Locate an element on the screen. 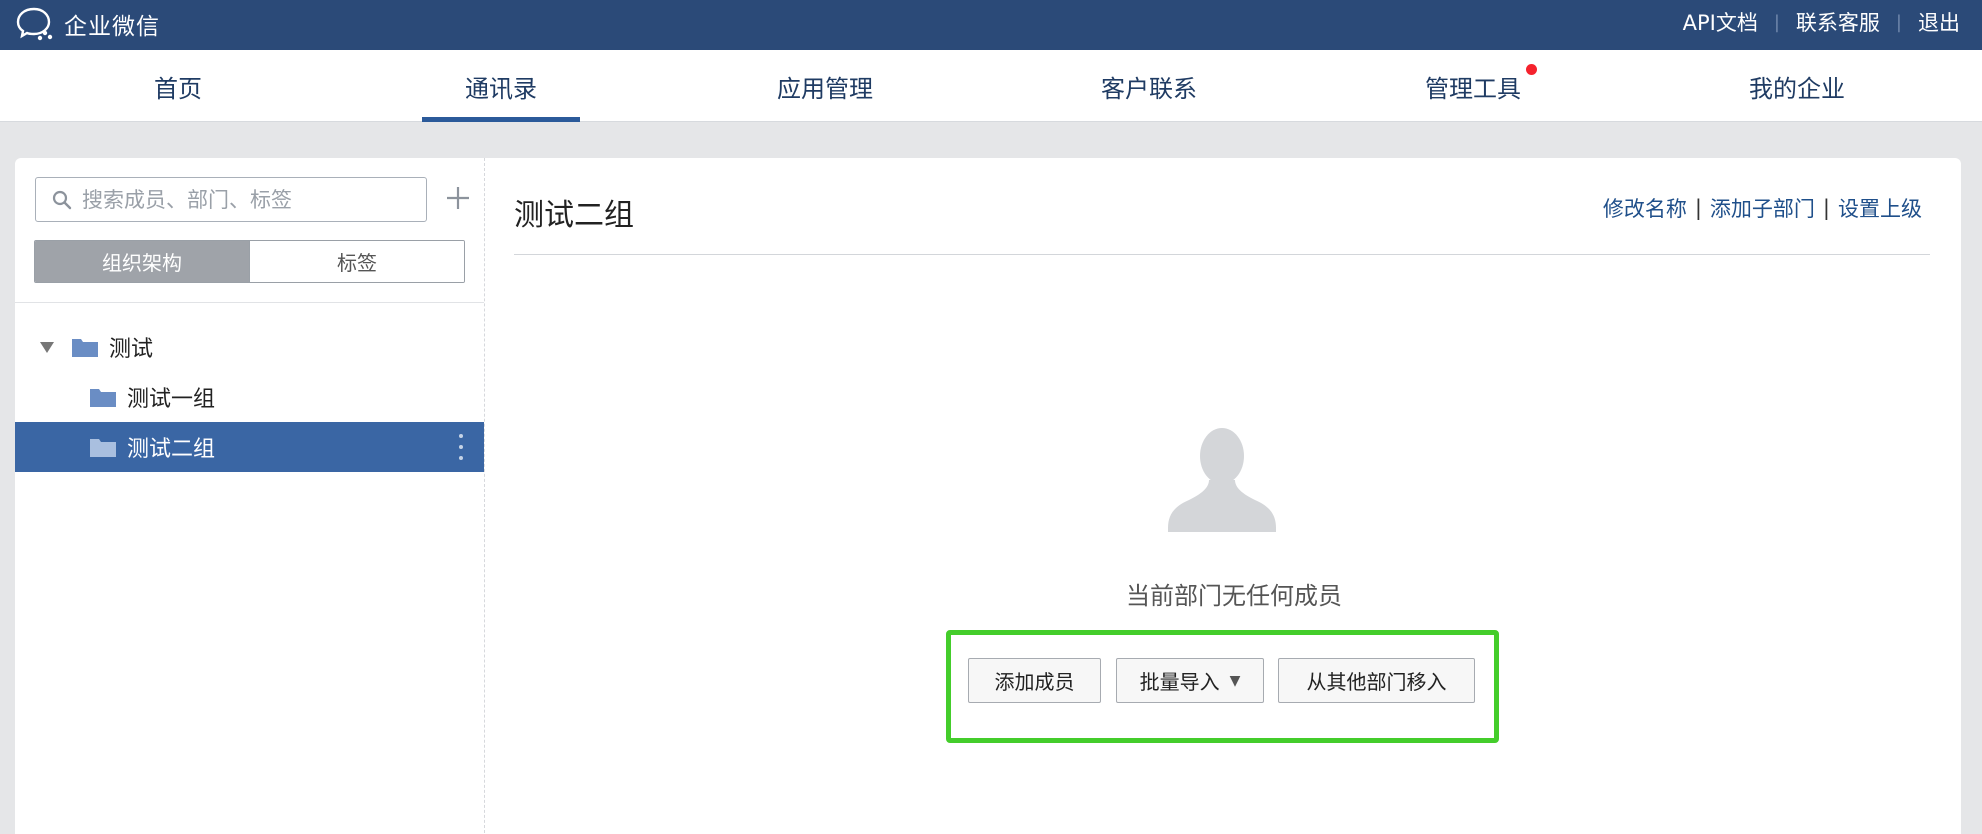 The width and height of the screenshot is (1982, 834). empty-state-text: 当前部门无任何成员 is located at coordinates (991, 593).